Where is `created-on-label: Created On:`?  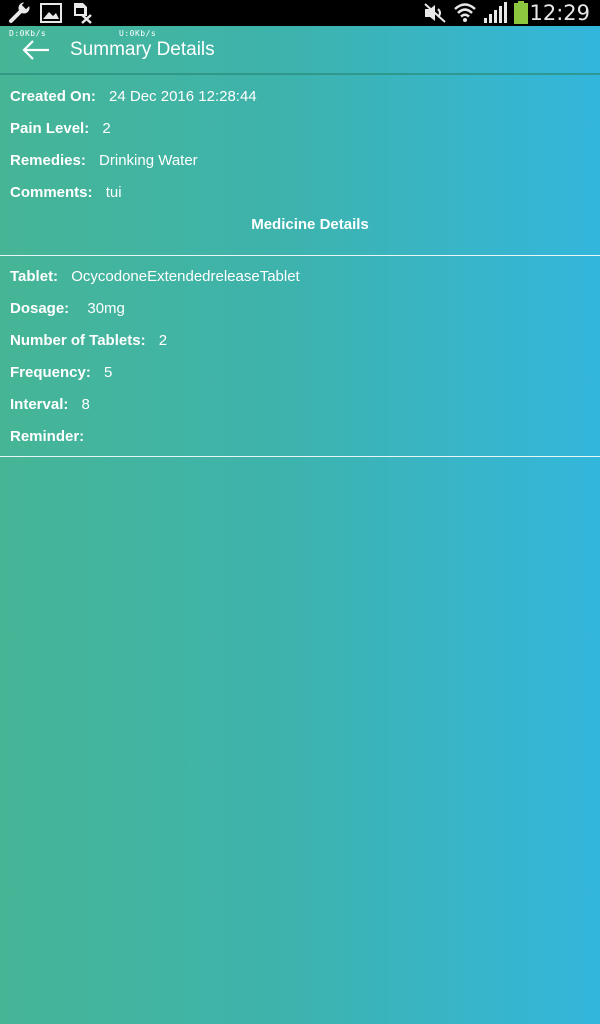 created-on-label: Created On: is located at coordinates (53, 96).